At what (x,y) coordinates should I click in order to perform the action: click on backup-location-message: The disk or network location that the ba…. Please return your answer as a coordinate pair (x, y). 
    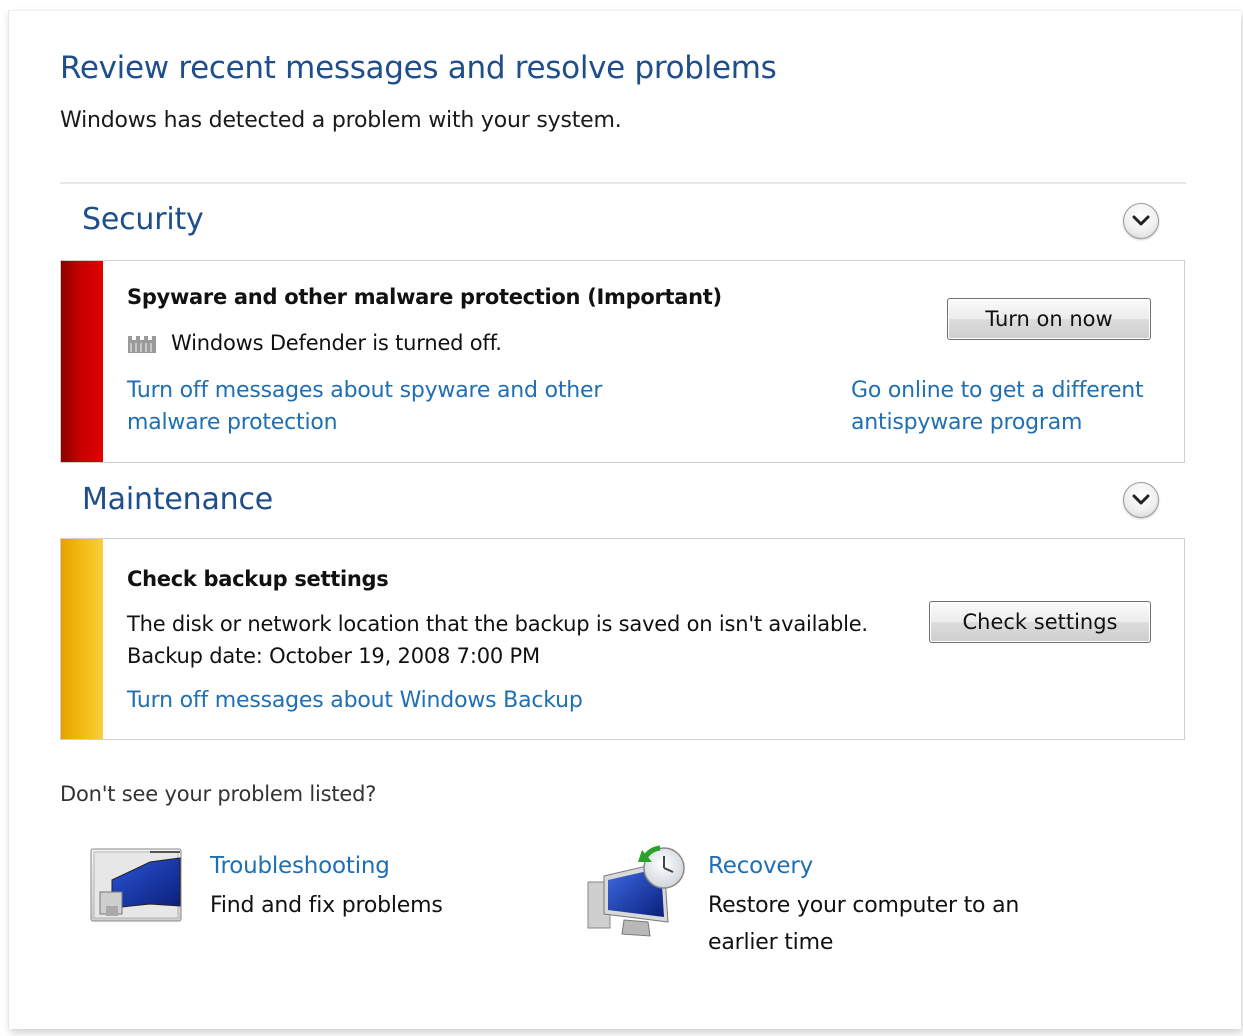
    Looking at the image, I should click on (497, 624).